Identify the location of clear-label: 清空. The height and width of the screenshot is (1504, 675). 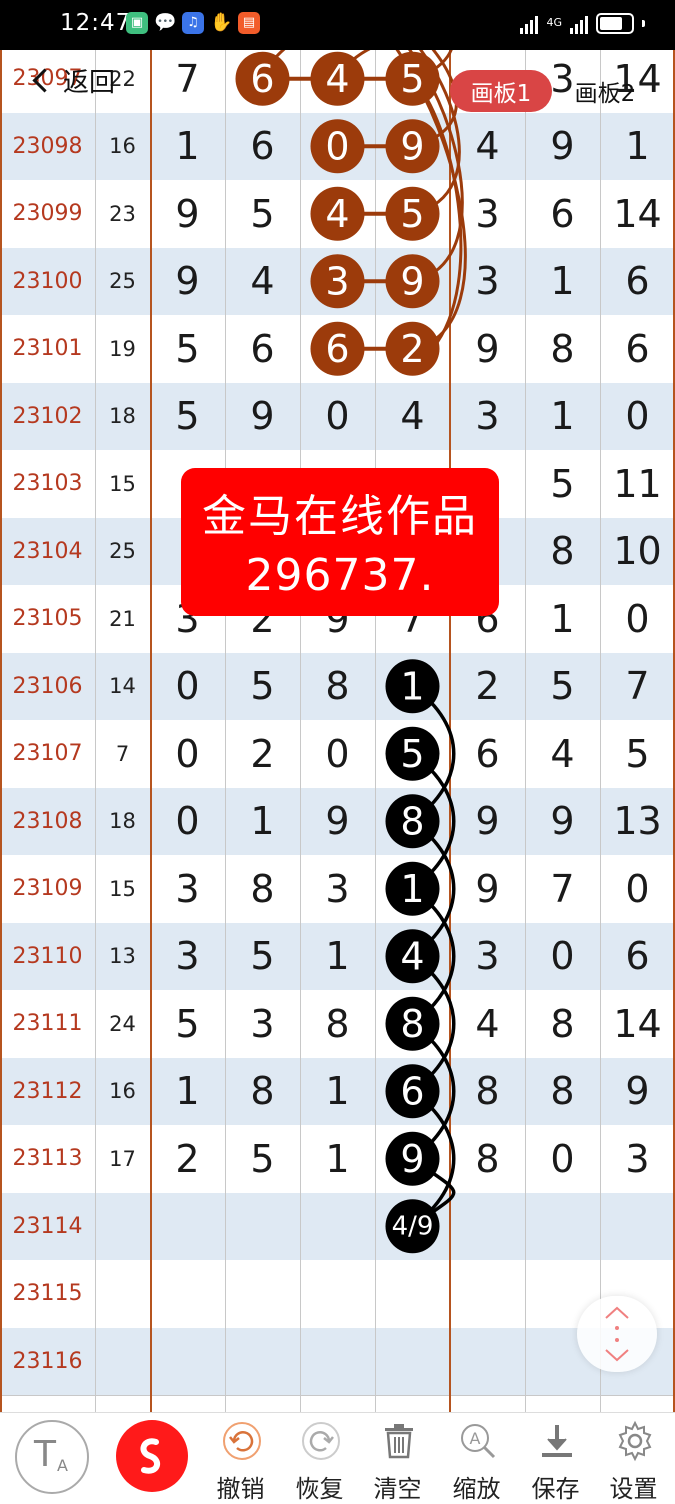
(397, 1489).